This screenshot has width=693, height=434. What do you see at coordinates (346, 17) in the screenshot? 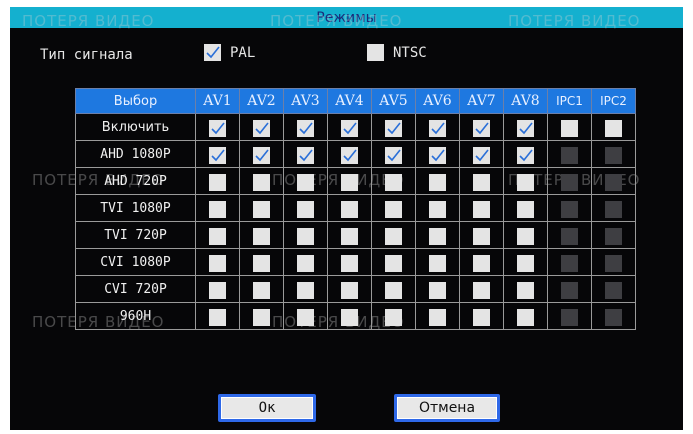
I see `title-bar: Режимы` at bounding box center [346, 17].